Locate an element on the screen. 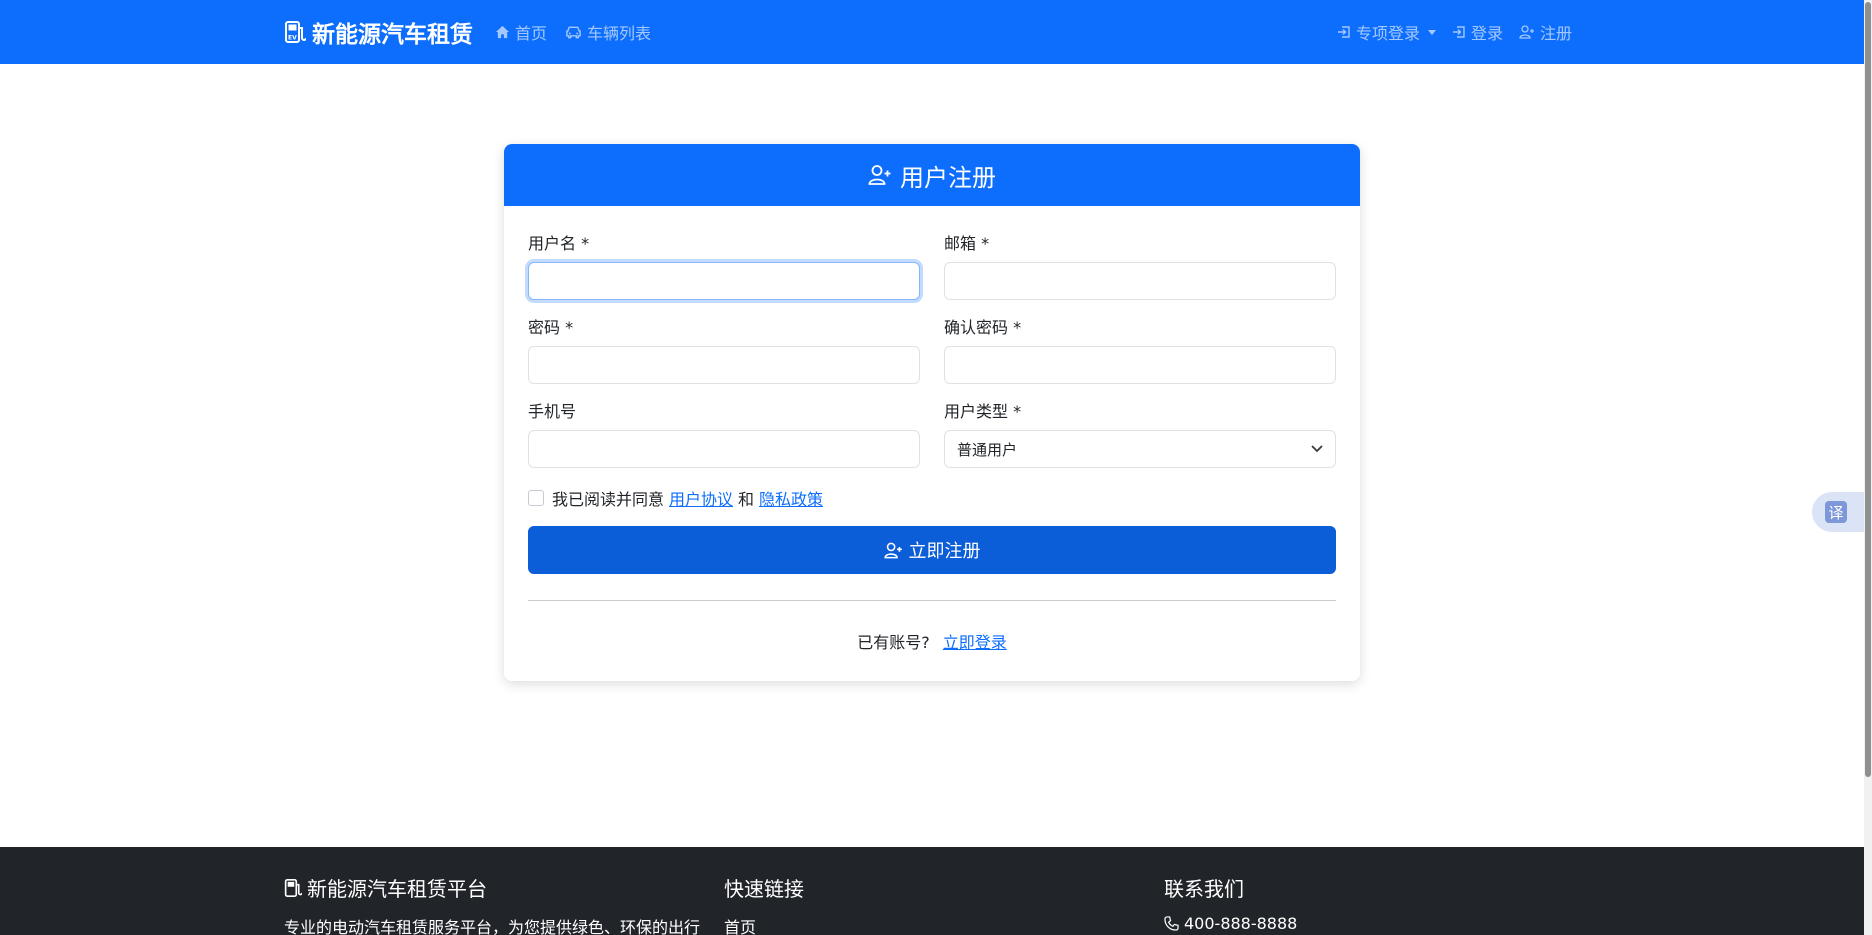 The width and height of the screenshot is (1872, 935). card-header: 用户注册 is located at coordinates (932, 175).